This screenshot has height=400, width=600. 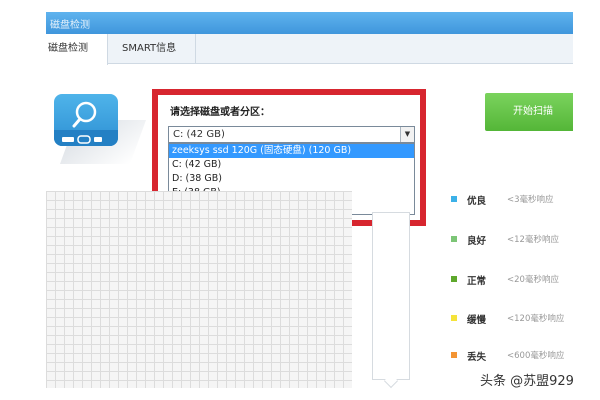 I want to click on legend-desc: <12毫秒响应, so click(x=533, y=240).